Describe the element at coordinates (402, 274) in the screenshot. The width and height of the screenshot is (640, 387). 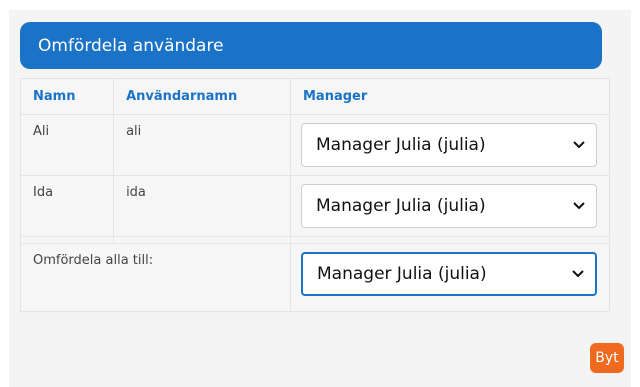
I see `reassign-all-select-value: Manager Julia (julia)` at that location.